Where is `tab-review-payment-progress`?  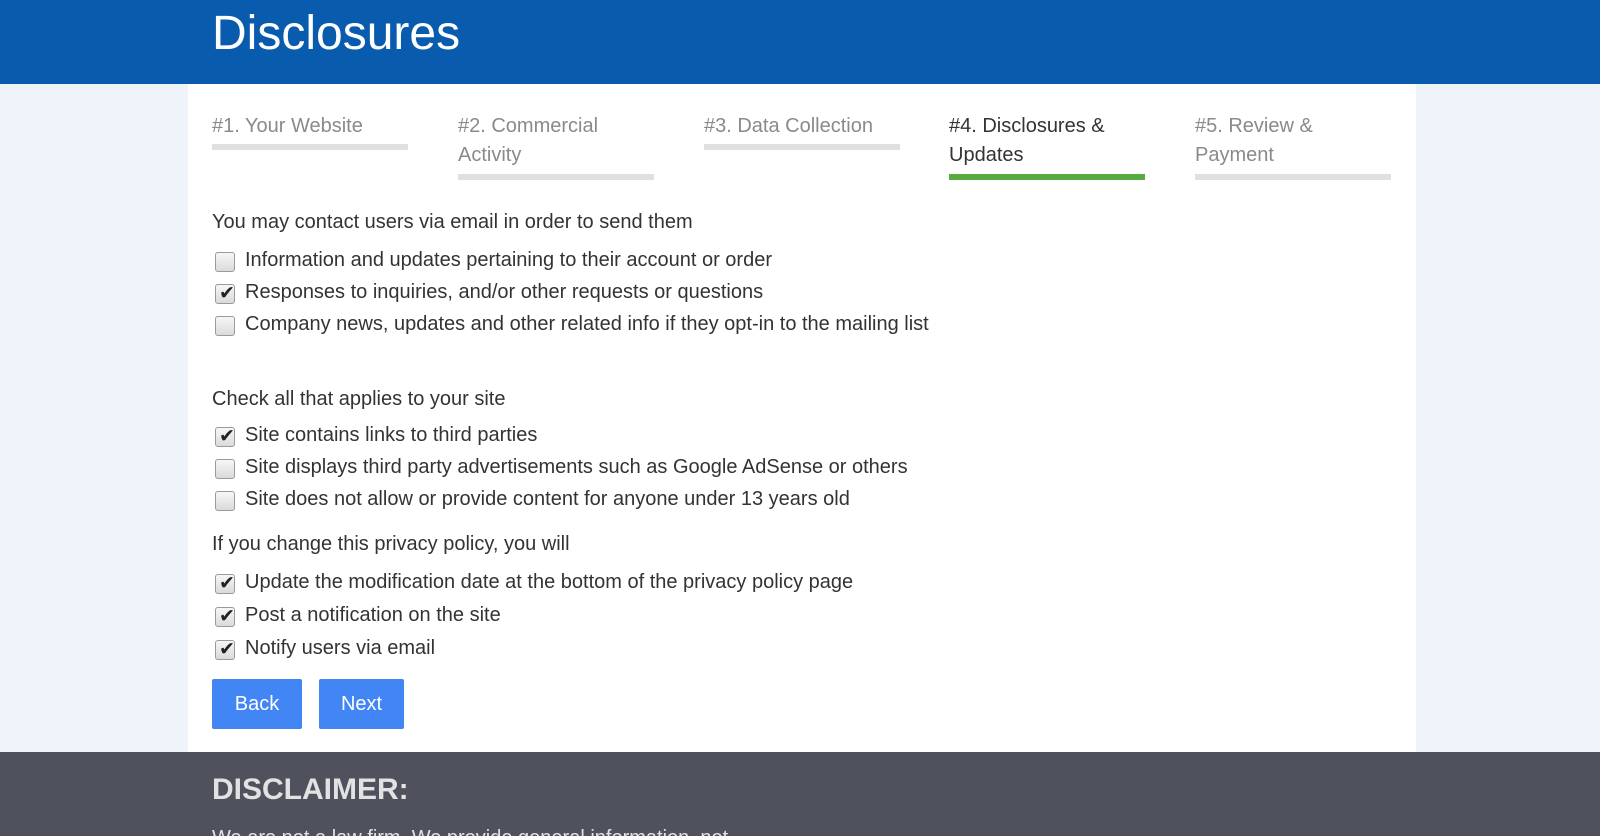
tab-review-payment-progress is located at coordinates (1293, 177).